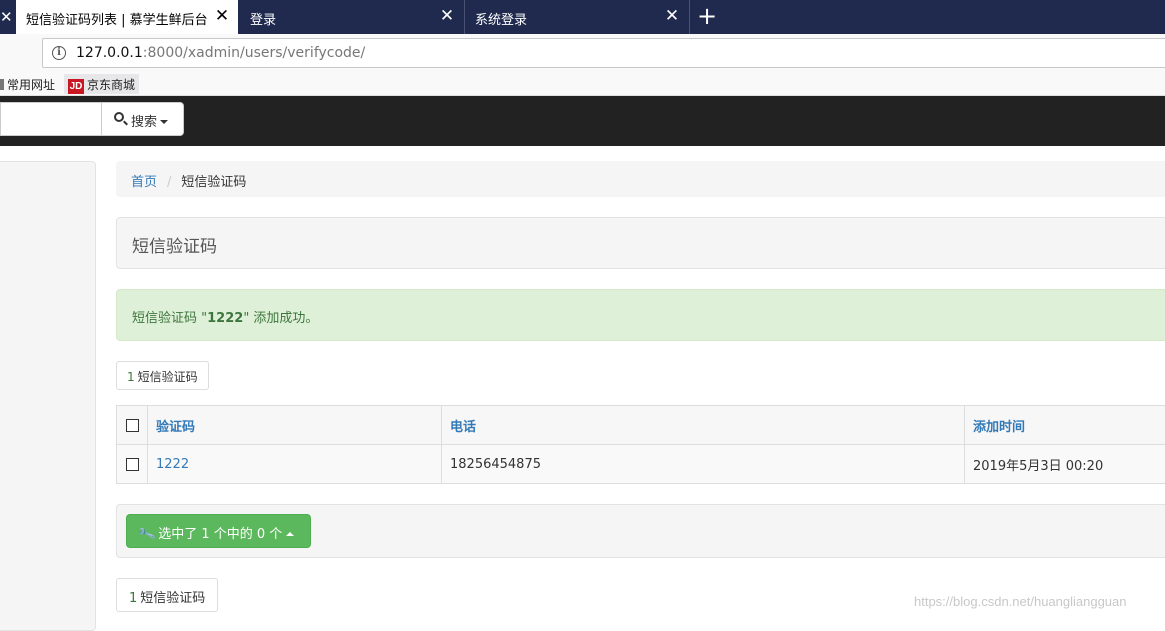  Describe the element at coordinates (703, 425) in the screenshot. I see `column-header-mobile: 电话` at that location.